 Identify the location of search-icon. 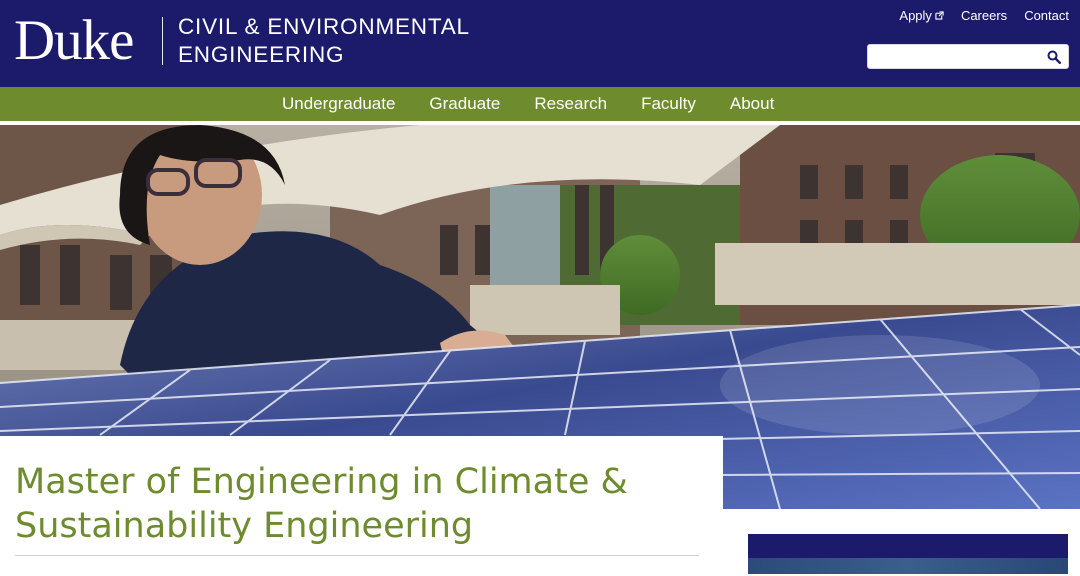
(1054, 57).